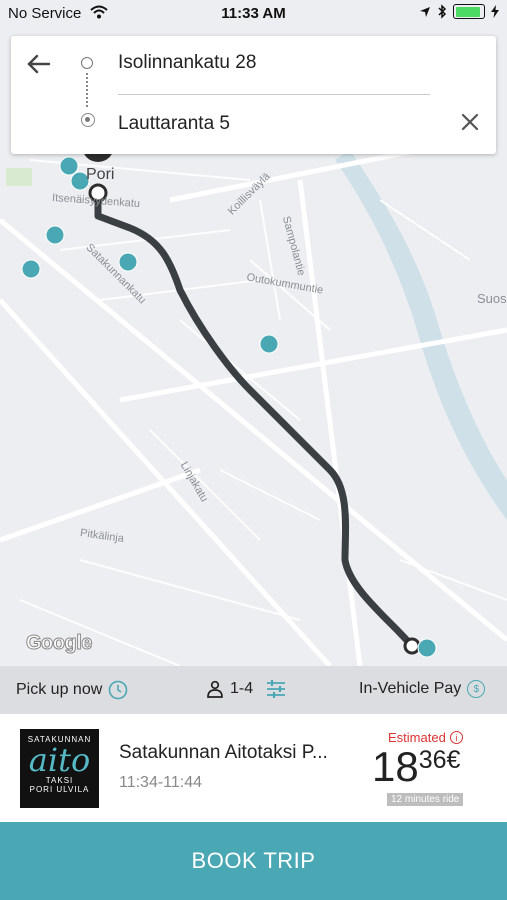 This screenshot has width=507, height=900. Describe the element at coordinates (495, 11) in the screenshot. I see `charging-icon` at that location.